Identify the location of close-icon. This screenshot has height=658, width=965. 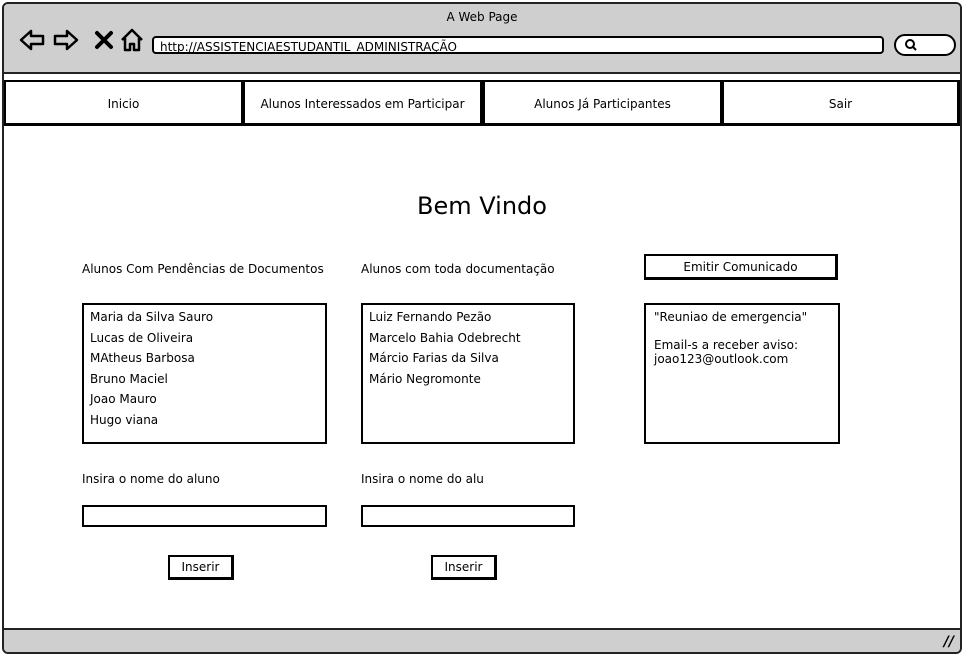
(104, 40).